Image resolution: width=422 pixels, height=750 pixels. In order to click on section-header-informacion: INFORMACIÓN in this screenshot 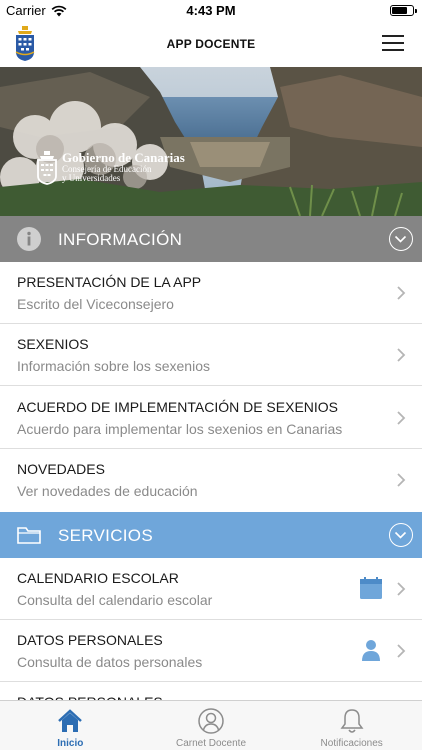, I will do `click(211, 239)`.